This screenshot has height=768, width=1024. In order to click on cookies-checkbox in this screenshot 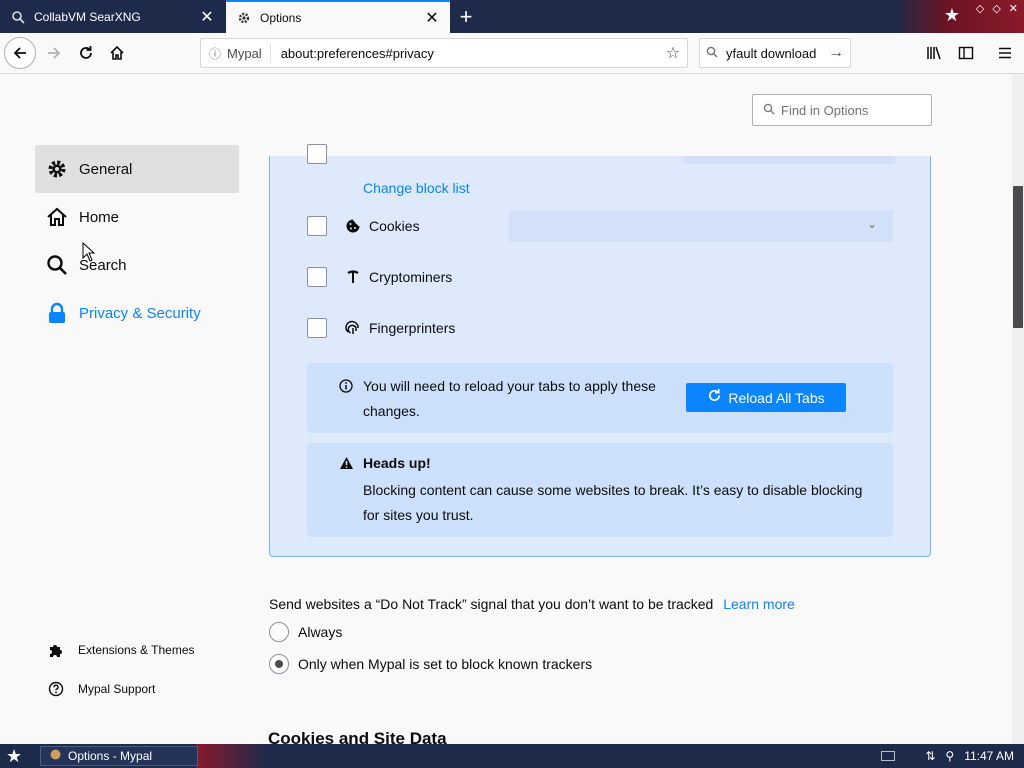, I will do `click(317, 226)`.